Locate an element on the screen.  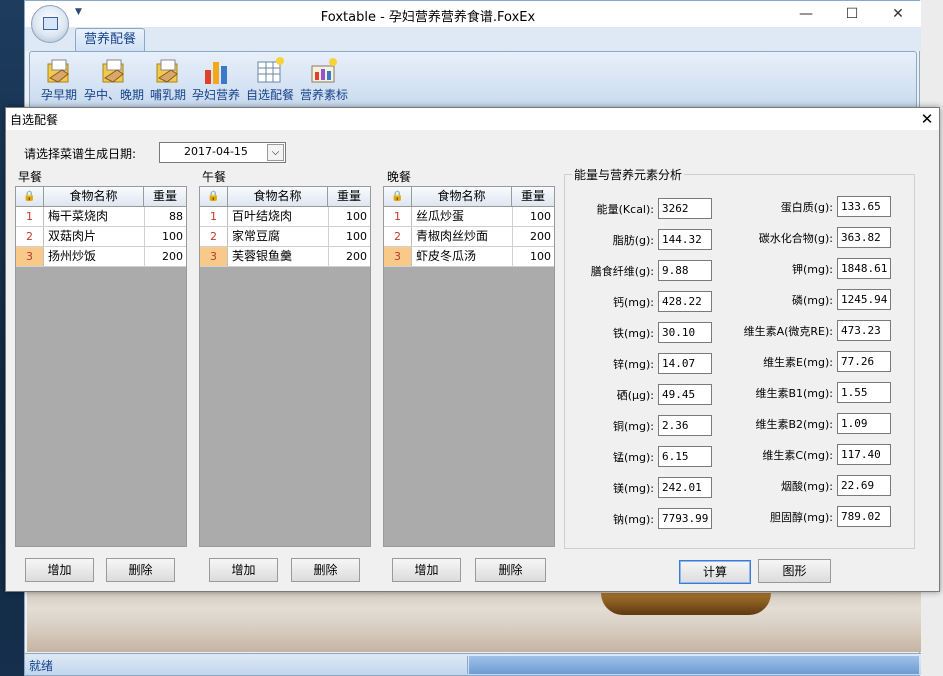
app-menu-orb-button is located at coordinates (50, 24).